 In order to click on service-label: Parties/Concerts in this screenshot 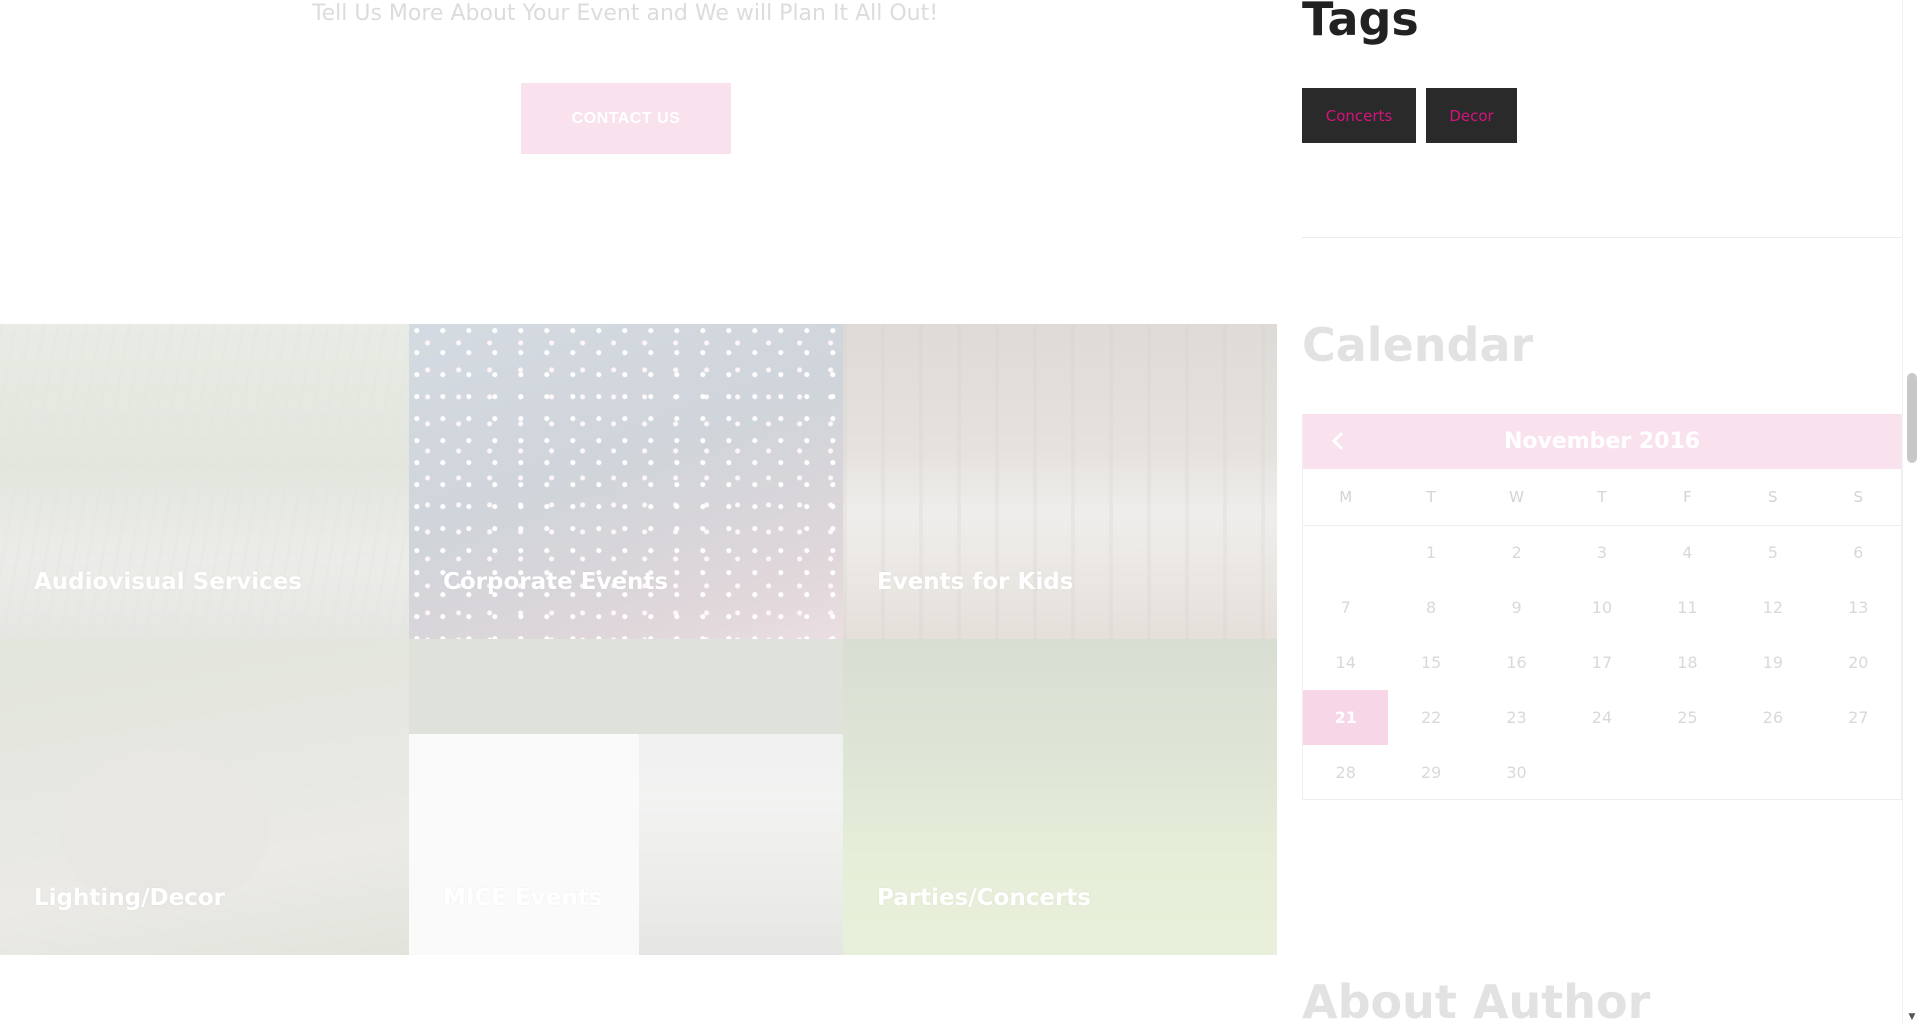, I will do `click(984, 898)`.